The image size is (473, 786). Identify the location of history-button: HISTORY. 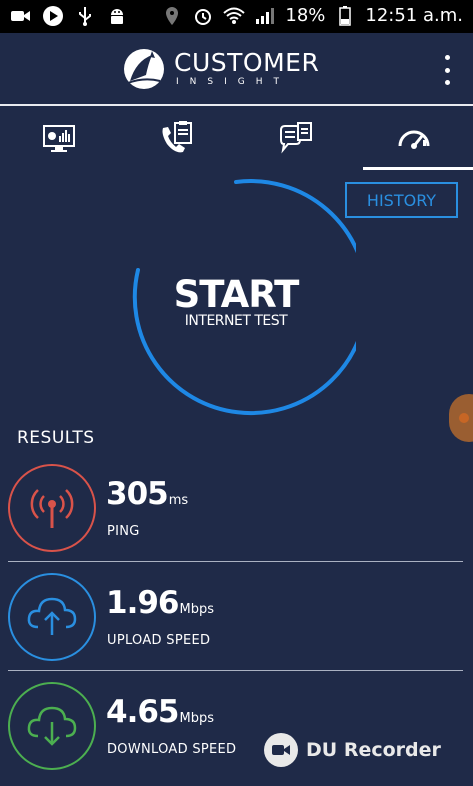
(401, 200).